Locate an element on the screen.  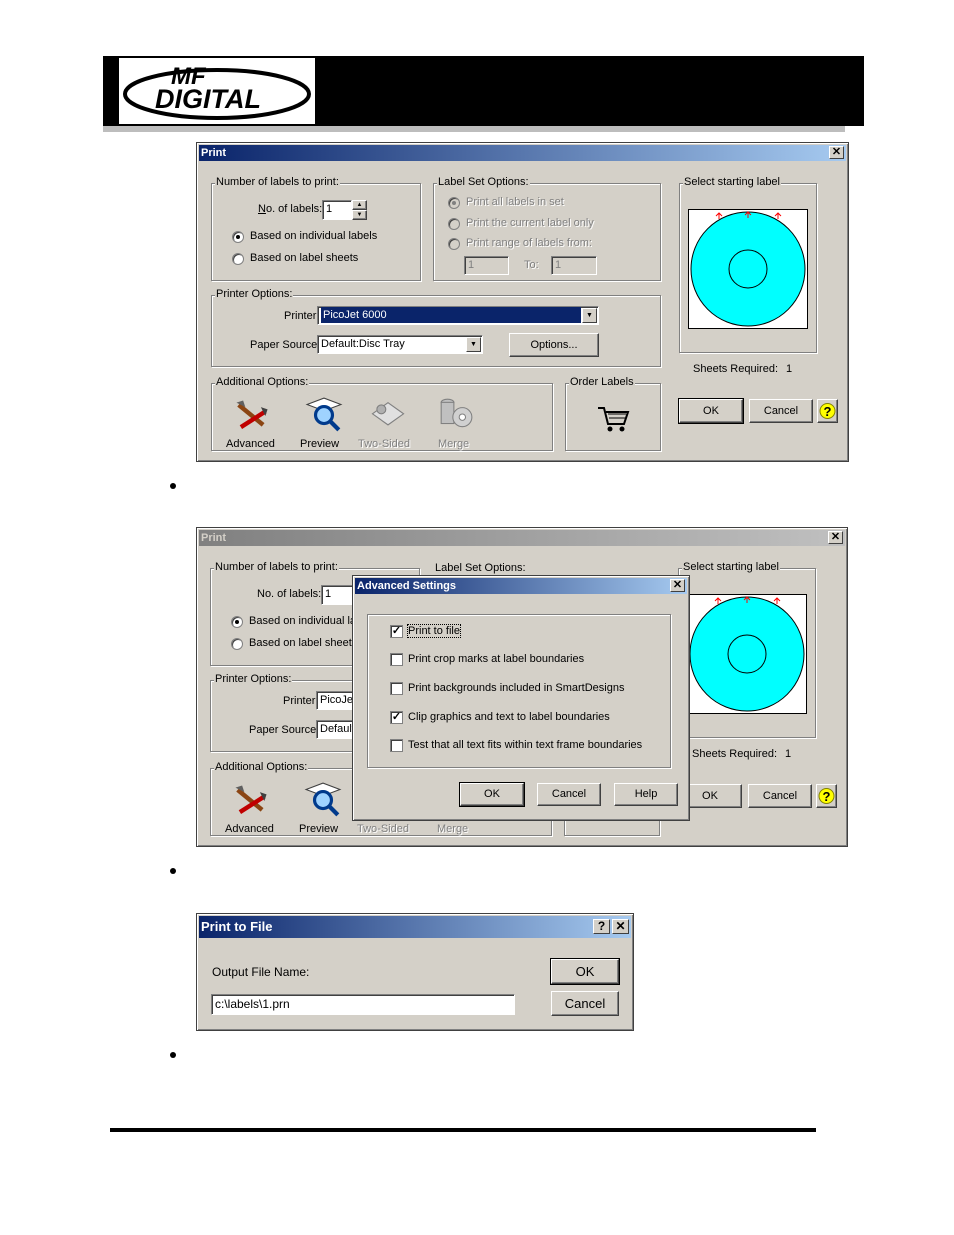
print-to-file-checkbox: ✓ is located at coordinates (396, 631).